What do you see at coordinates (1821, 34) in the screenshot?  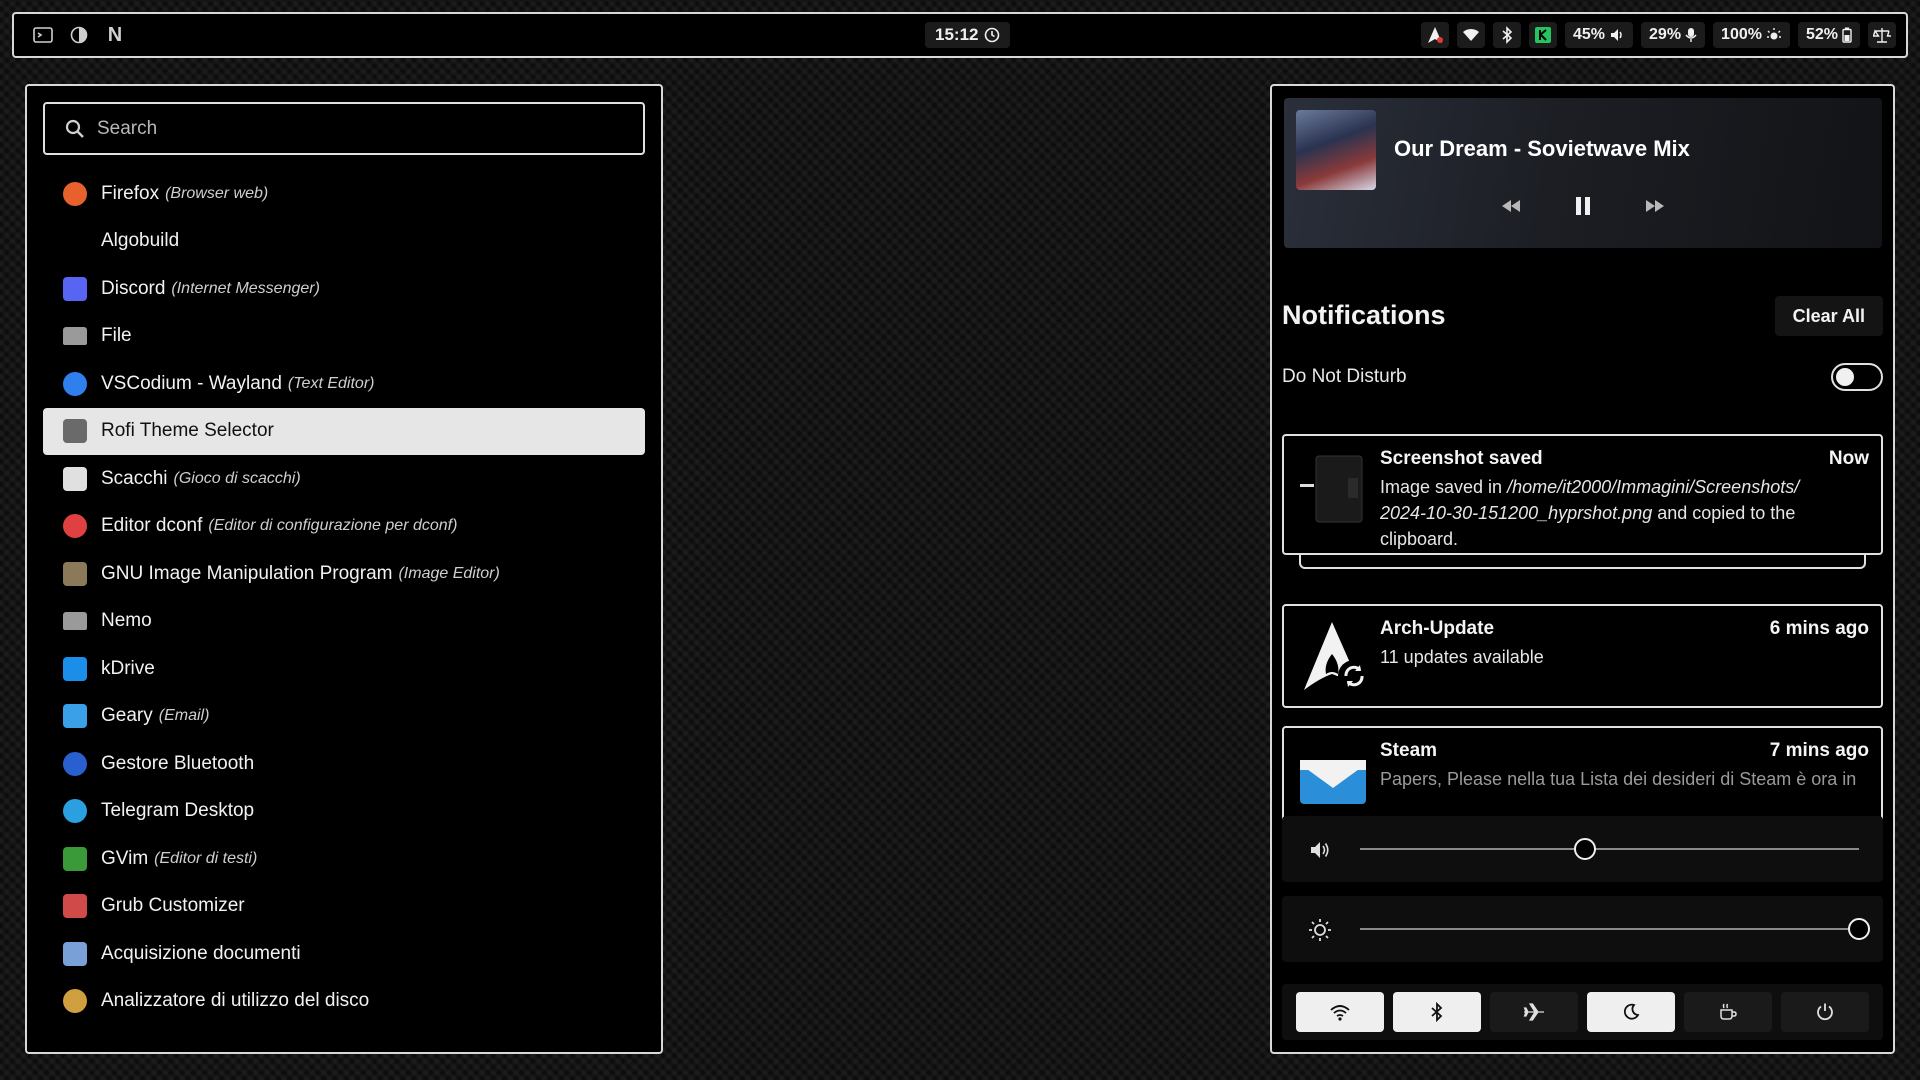 I see `battery-value: 52%` at bounding box center [1821, 34].